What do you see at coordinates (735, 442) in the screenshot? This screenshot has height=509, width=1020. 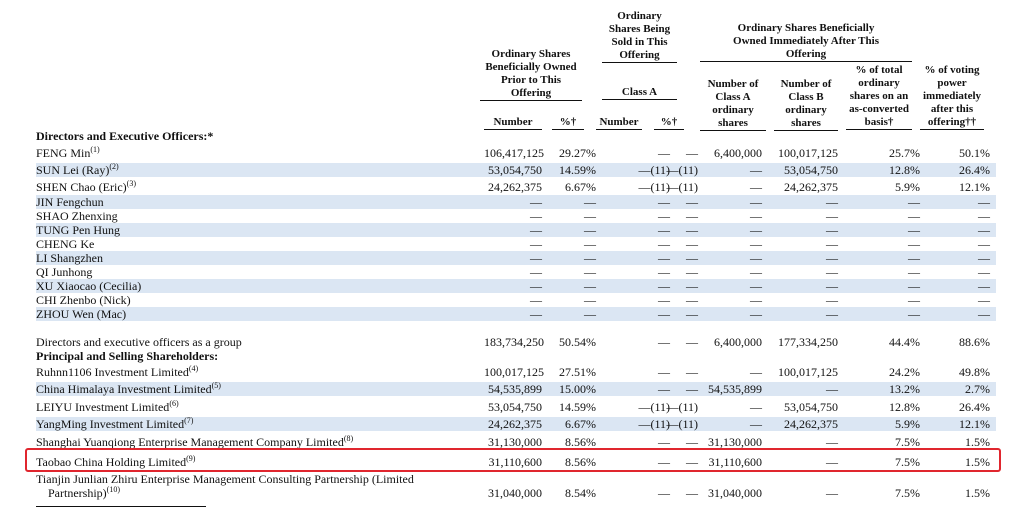 I see `cell-a: 31,130,000` at bounding box center [735, 442].